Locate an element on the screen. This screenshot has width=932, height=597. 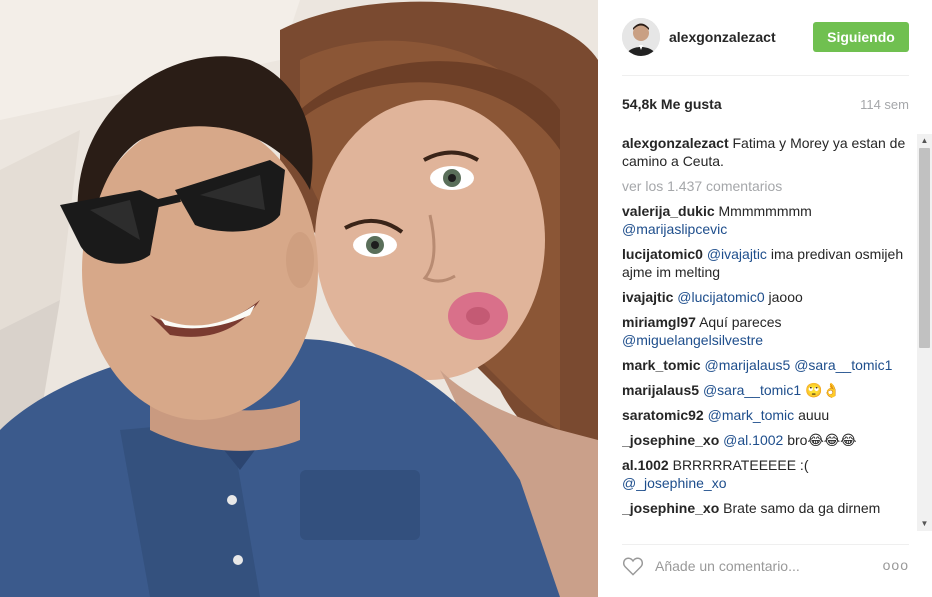
comment-username: miriamgl97 is located at coordinates (659, 322).